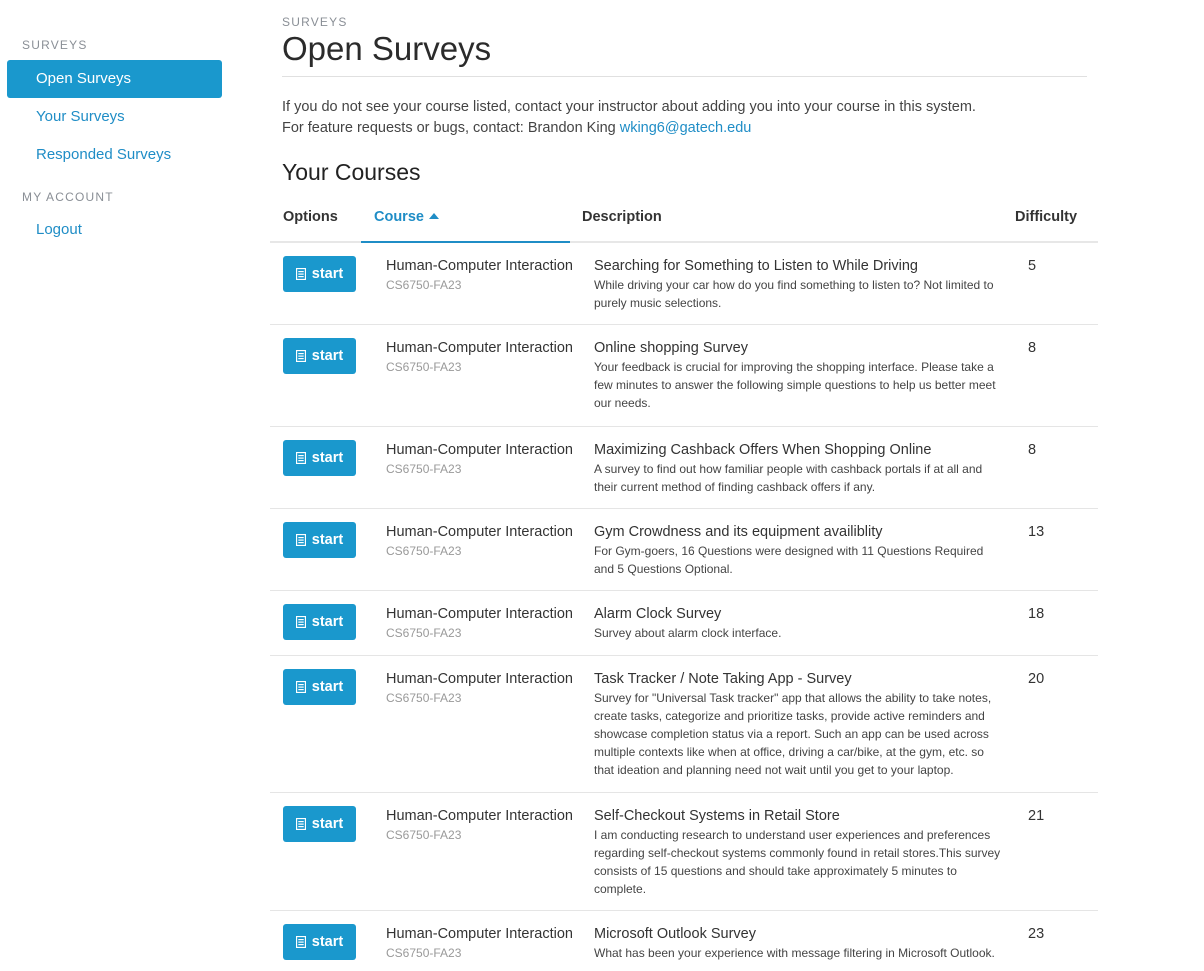  Describe the element at coordinates (114, 117) in the screenshot. I see `sidebar-item-your-surveys: Your Surveys` at that location.